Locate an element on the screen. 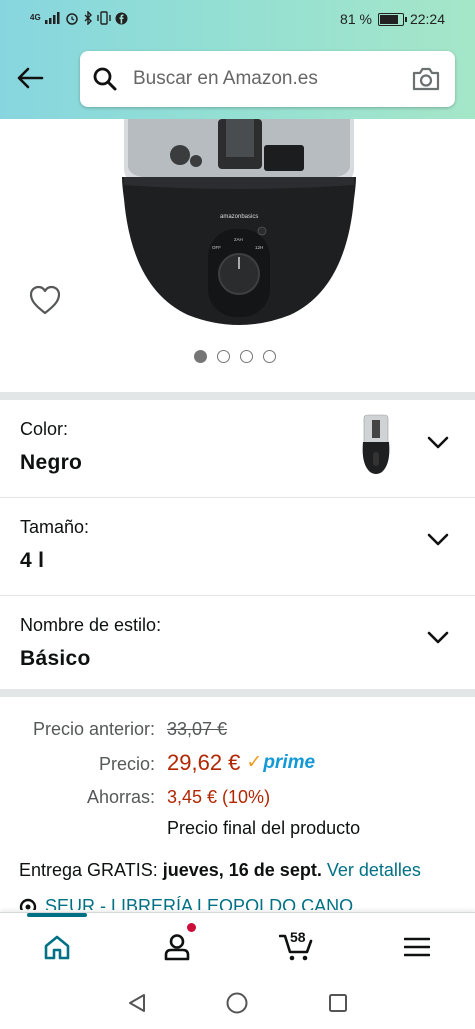 This screenshot has height=1029, width=475. price-label: Precio: is located at coordinates (126, 764).